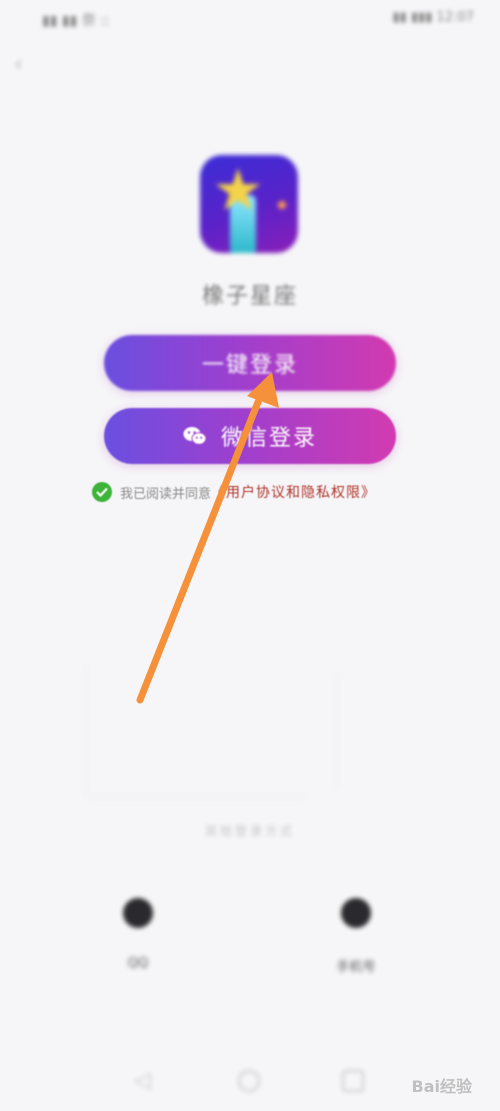 This screenshot has width=500, height=1111. I want to click on status-right: ▮▮ ▮▮▮ 12:07, so click(433, 17).